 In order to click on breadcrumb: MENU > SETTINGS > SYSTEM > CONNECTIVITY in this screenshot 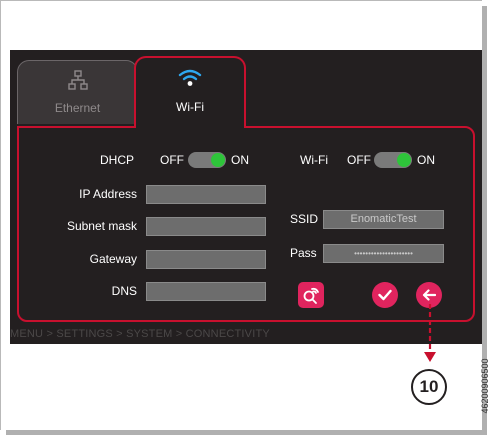, I will do `click(140, 334)`.